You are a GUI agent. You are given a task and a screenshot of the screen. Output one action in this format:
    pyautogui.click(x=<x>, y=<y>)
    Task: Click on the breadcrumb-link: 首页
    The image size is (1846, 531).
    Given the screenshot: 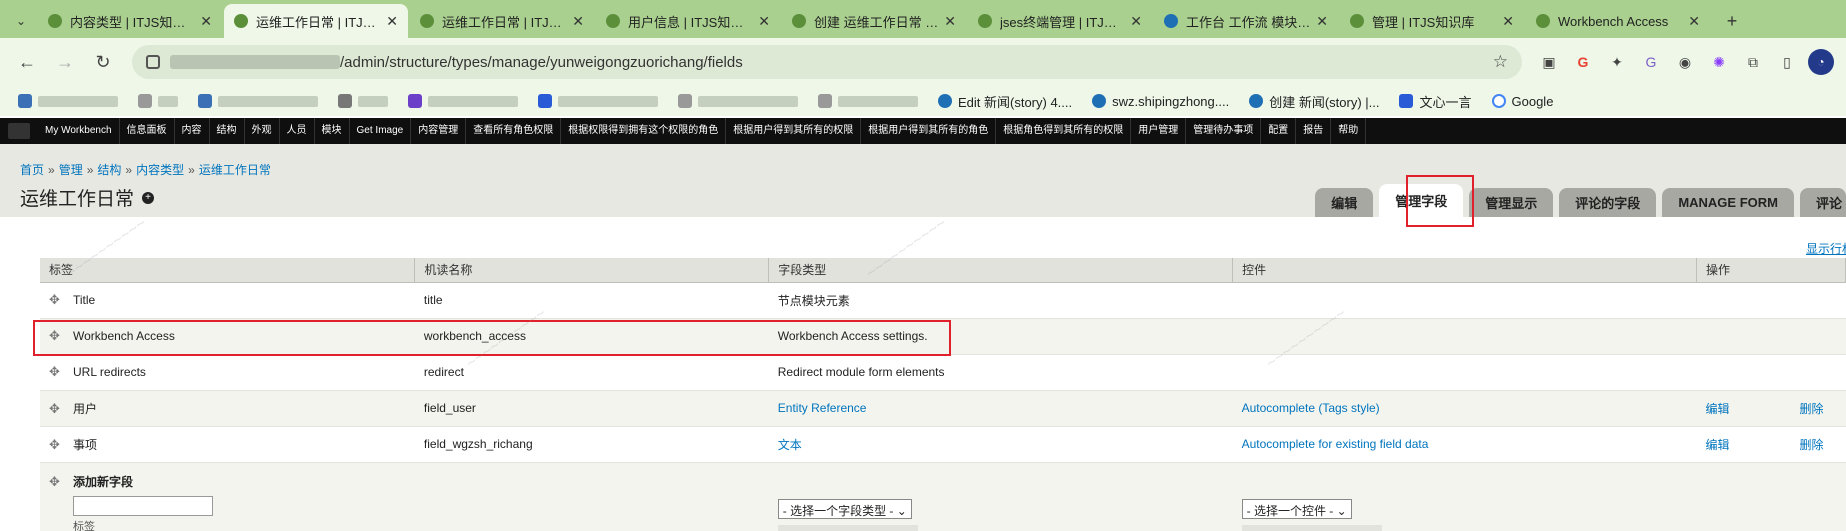 What is the action you would take?
    pyautogui.click(x=32, y=170)
    